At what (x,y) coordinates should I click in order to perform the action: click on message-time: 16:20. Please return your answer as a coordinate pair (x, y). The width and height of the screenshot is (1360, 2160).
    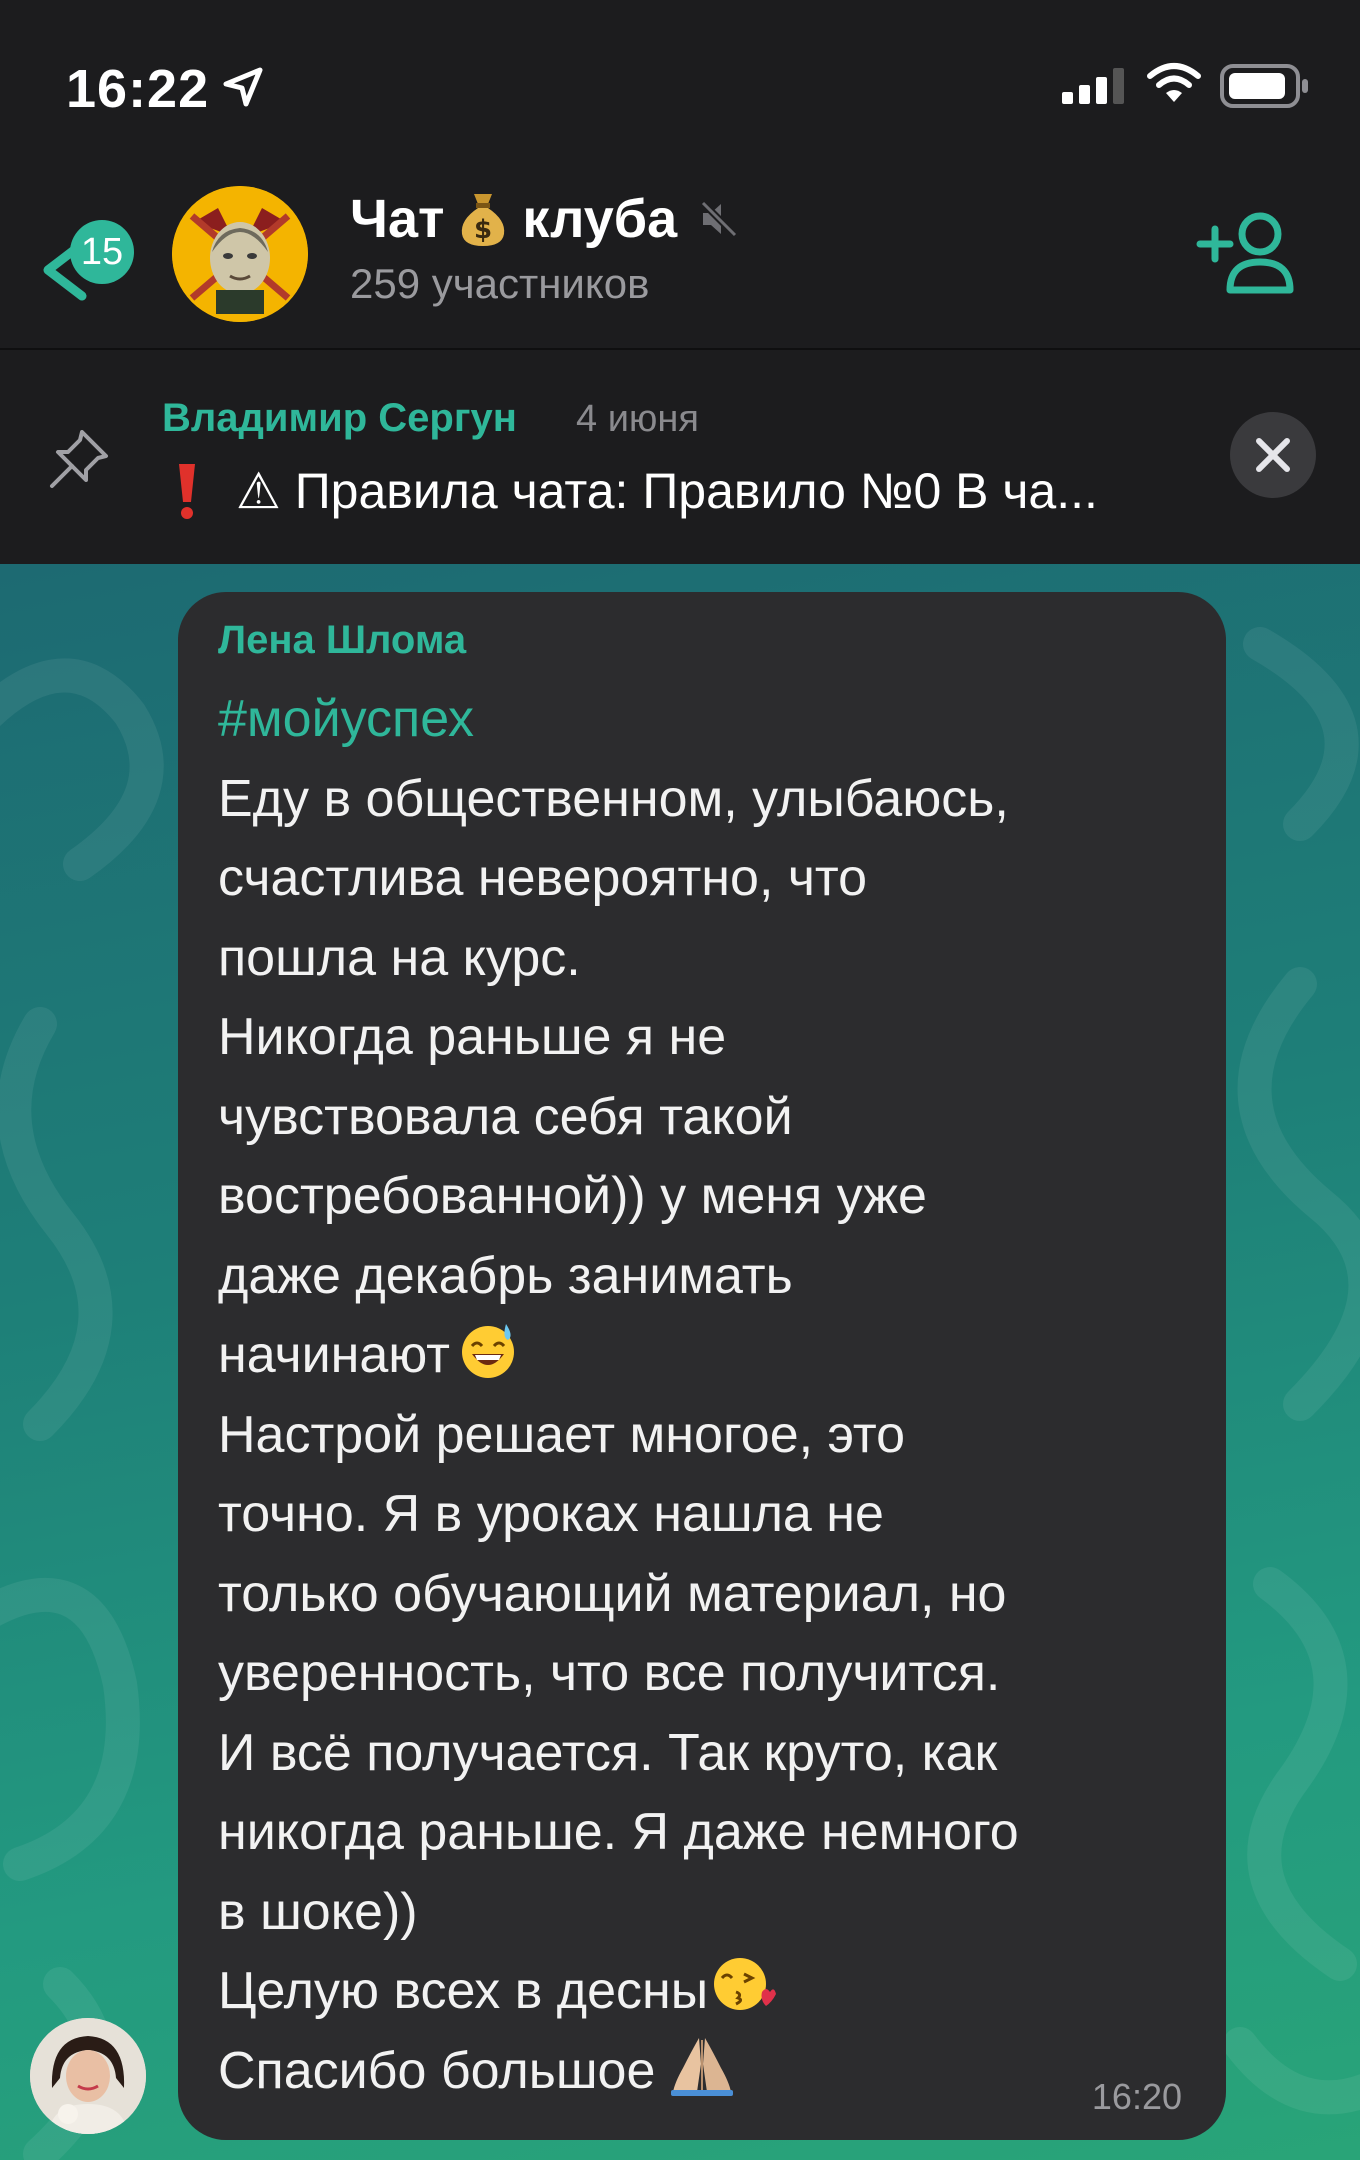
    Looking at the image, I should click on (1136, 2096).